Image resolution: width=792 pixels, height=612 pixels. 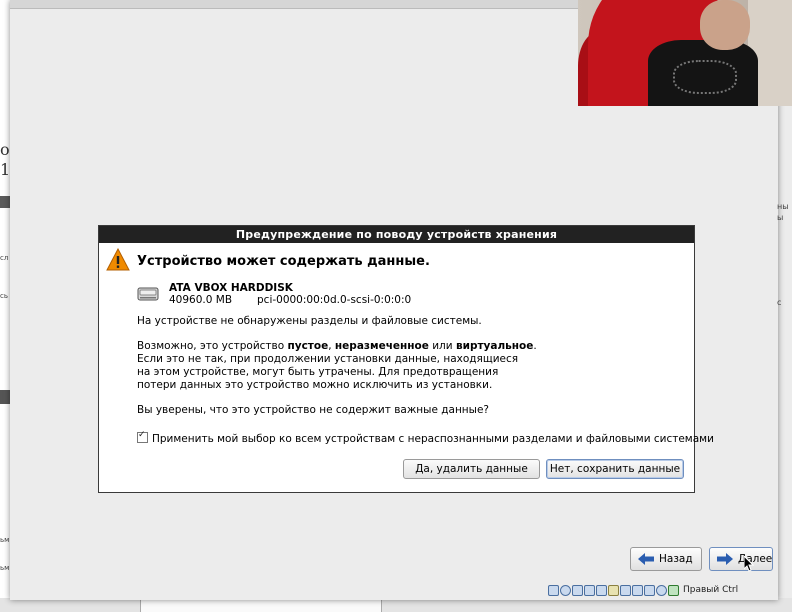 I want to click on back-button: Назад, so click(x=666, y=559).